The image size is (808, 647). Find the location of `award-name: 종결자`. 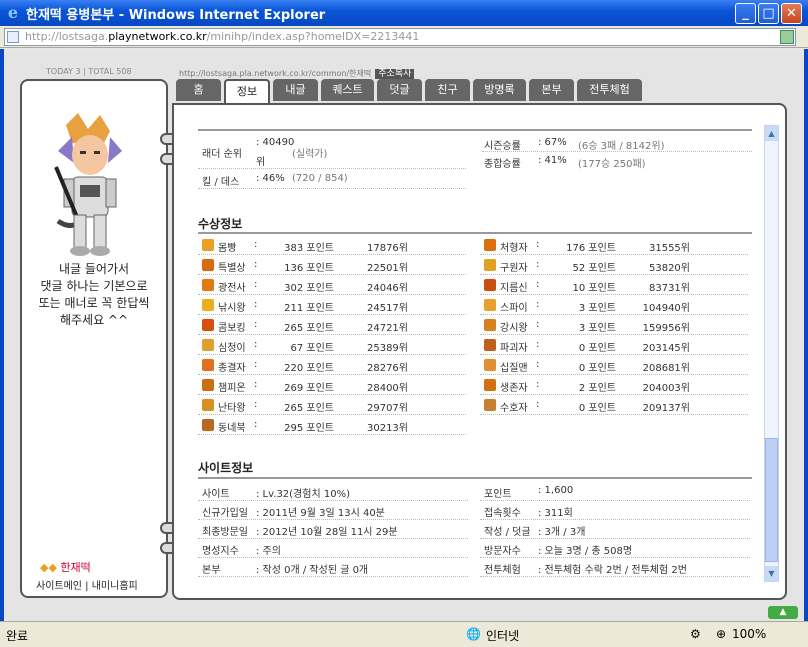

award-name: 종결자 is located at coordinates (232, 368).